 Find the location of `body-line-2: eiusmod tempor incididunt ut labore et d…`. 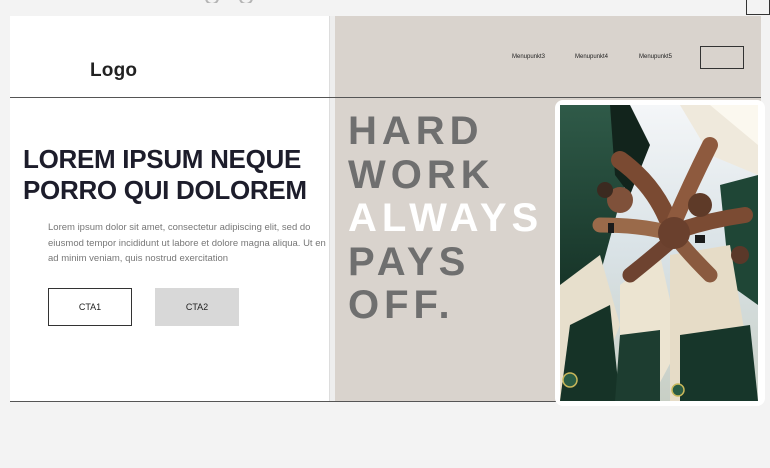

body-line-2: eiusmod tempor incididunt ut labore et d… is located at coordinates (187, 243).